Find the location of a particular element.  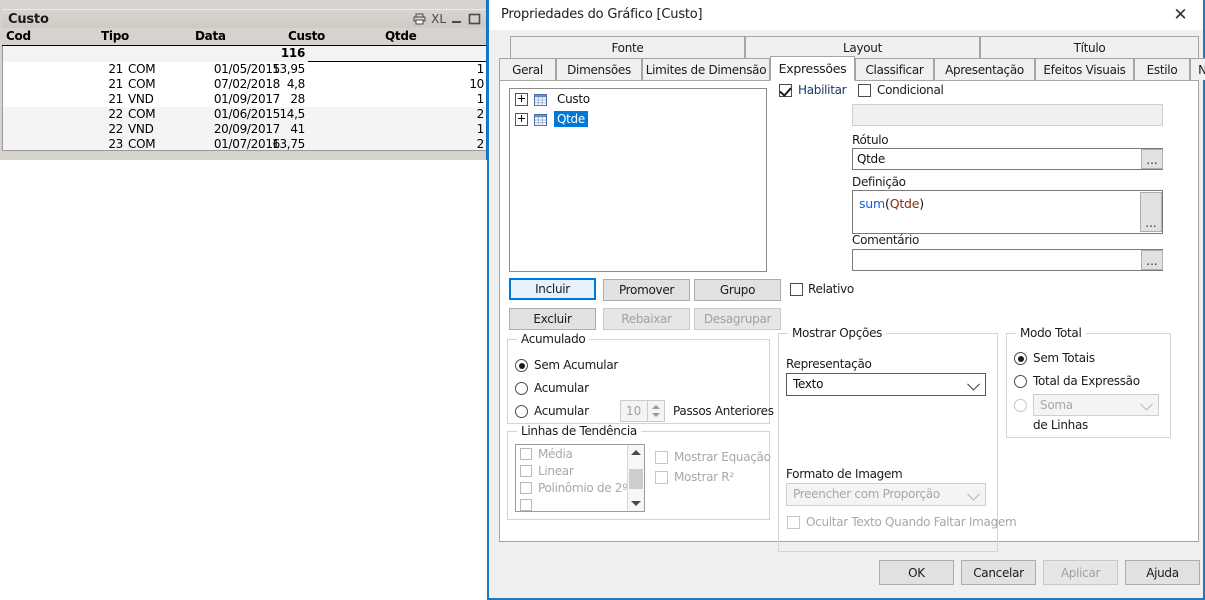

tendencia-linear-checkbox is located at coordinates (526, 470).